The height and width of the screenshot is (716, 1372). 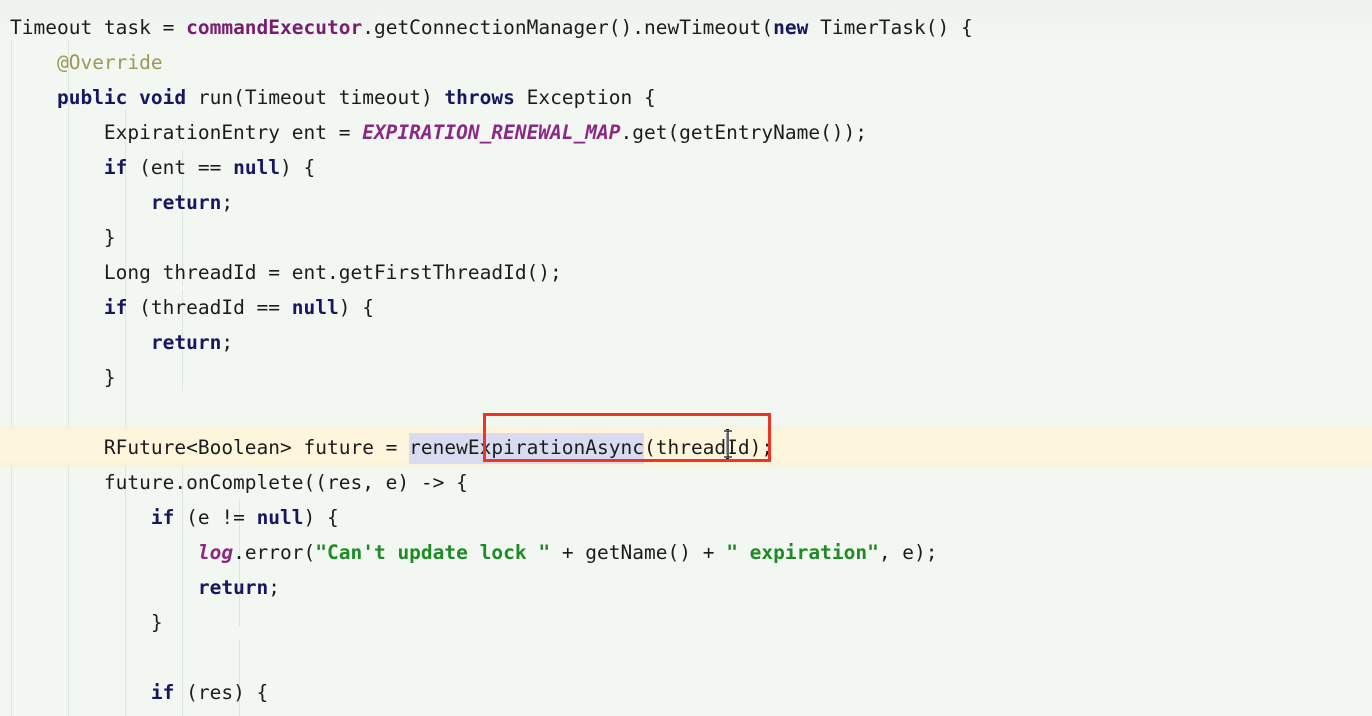 I want to click on code-token: " expiration", so click(x=802, y=552).